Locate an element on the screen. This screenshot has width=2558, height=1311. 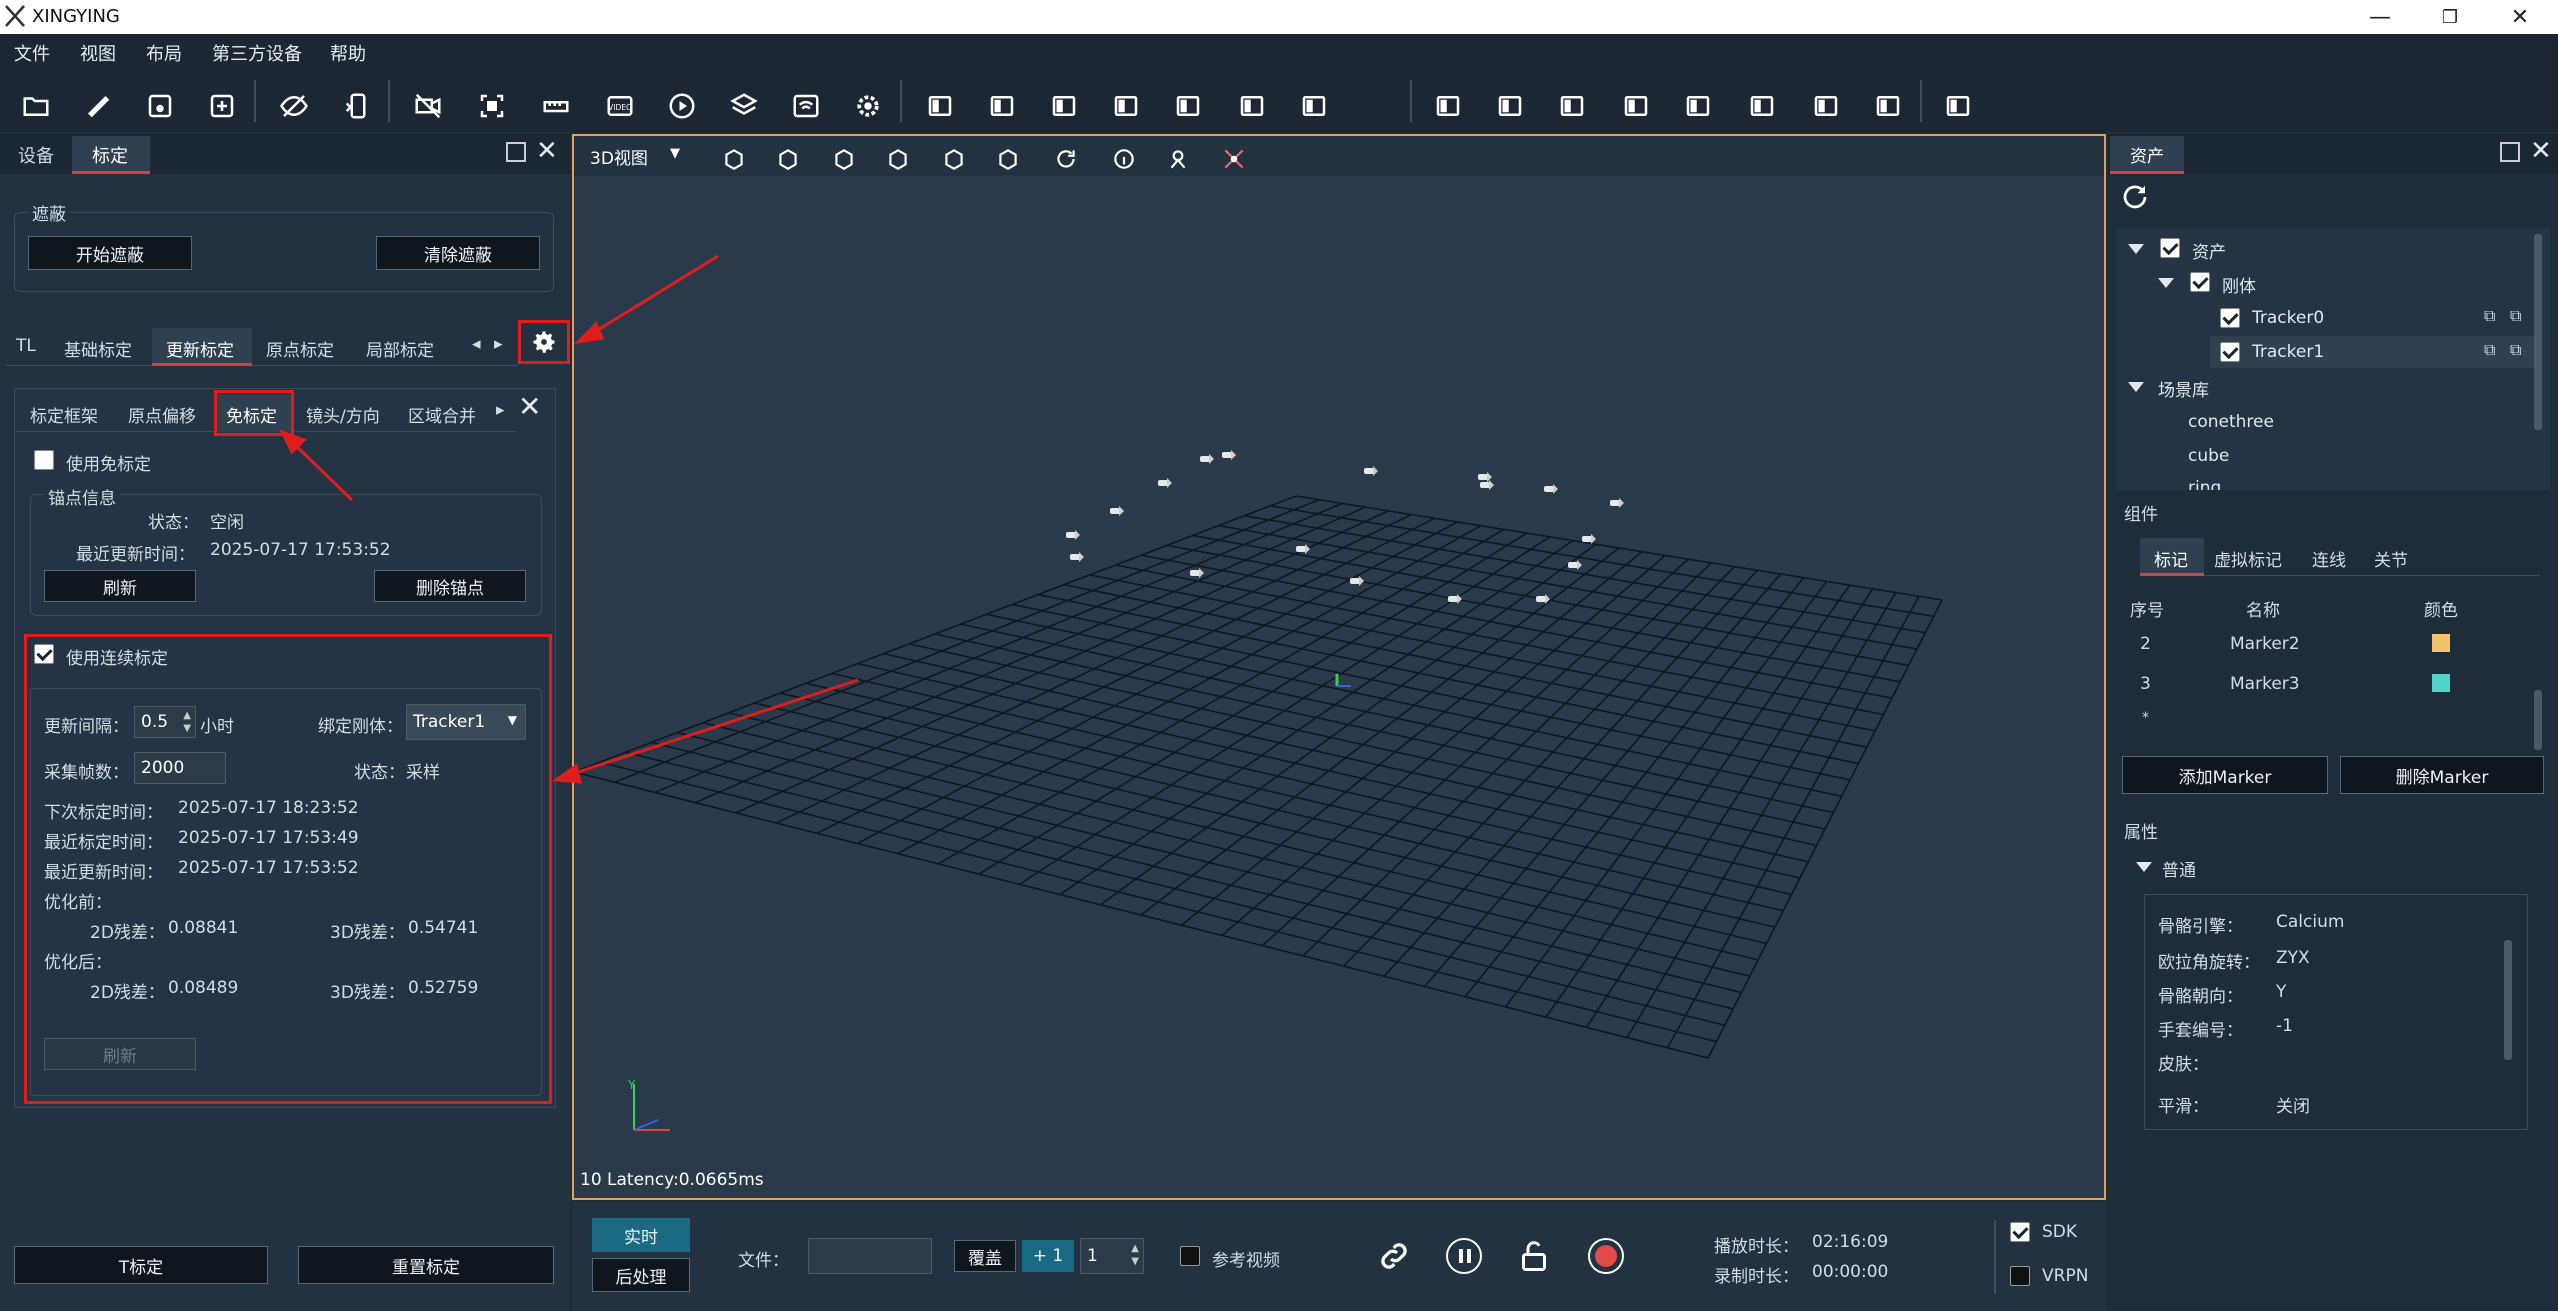
tree-tracker0: Tracker0 is located at coordinates (2288, 318).